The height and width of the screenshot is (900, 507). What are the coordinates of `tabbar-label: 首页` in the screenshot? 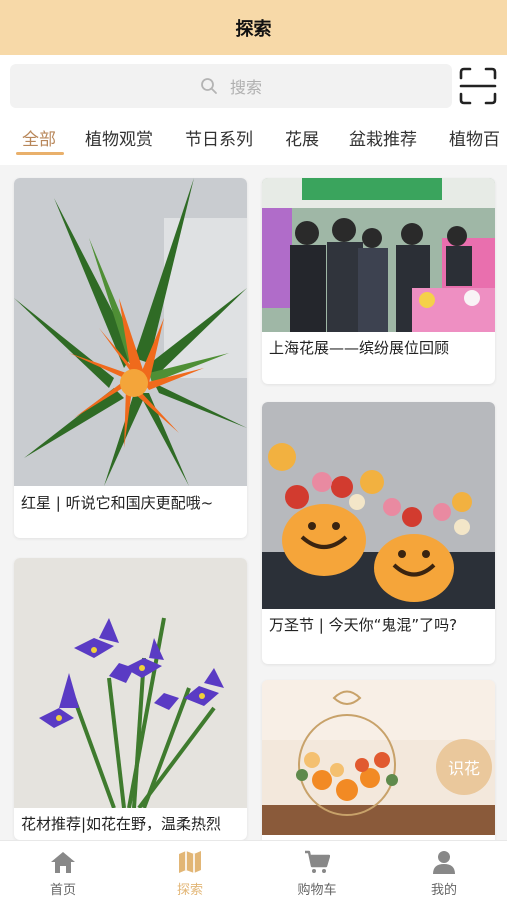 It's located at (62, 890).